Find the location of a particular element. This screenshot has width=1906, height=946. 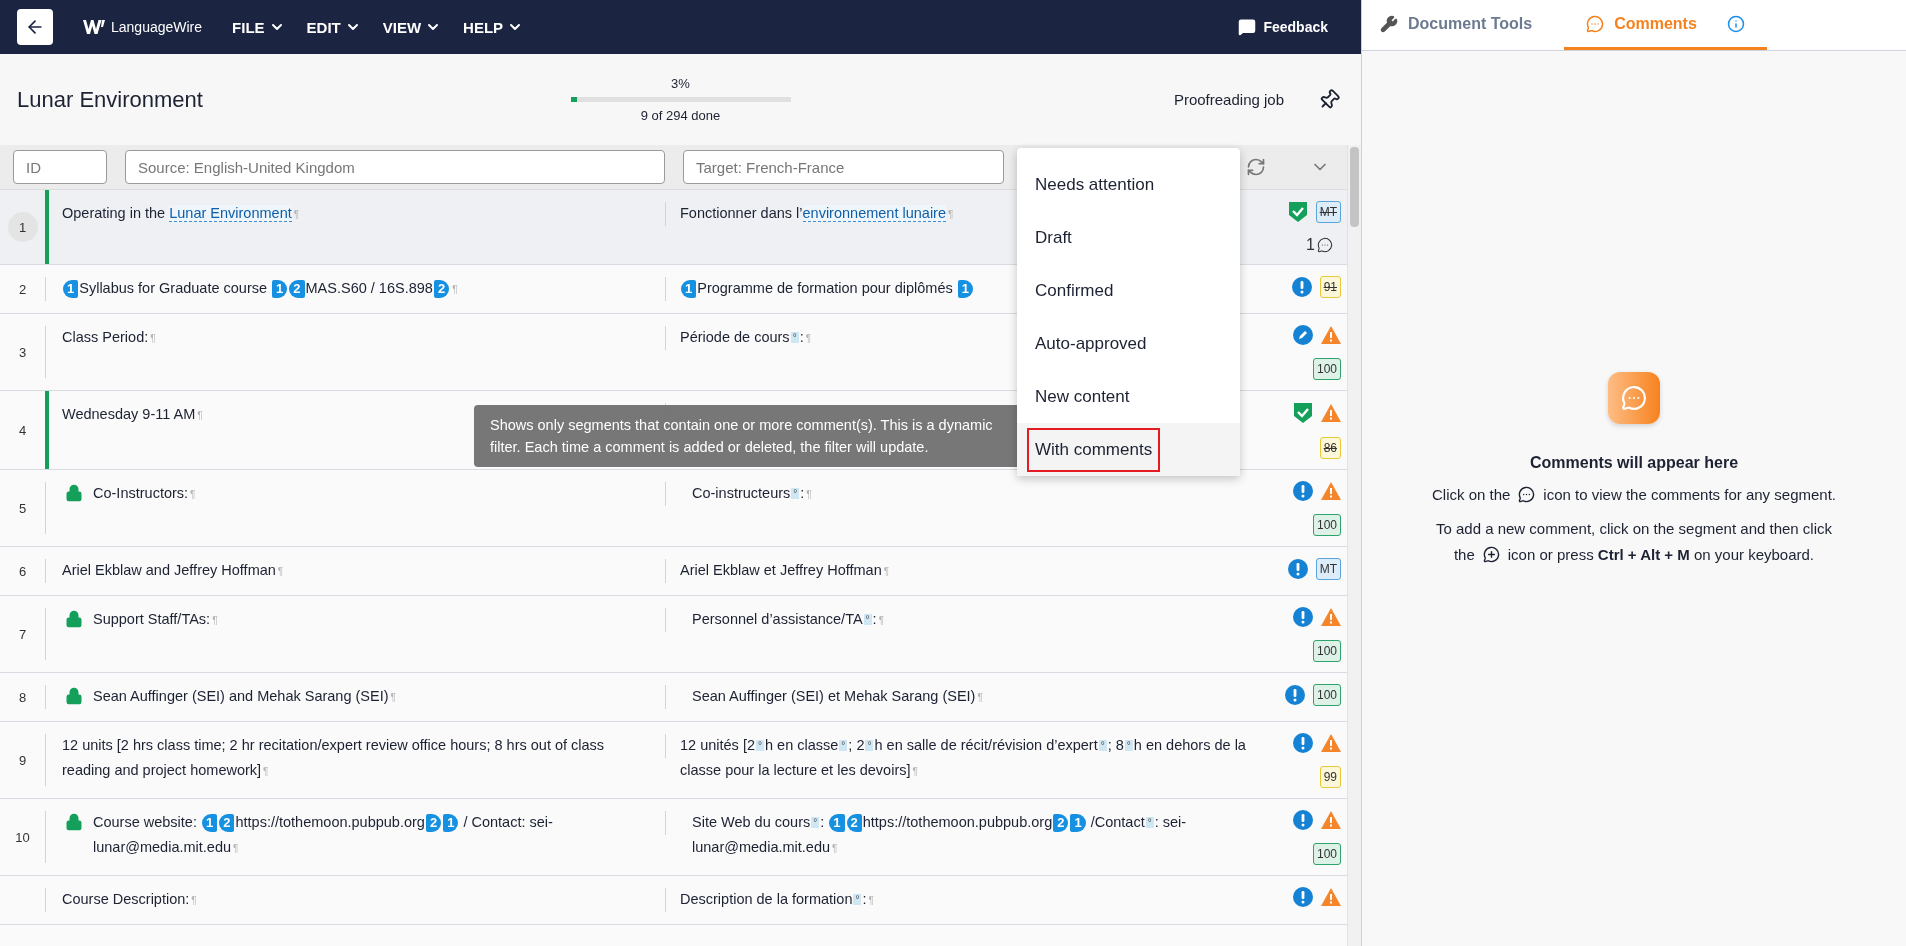

feedback-button: Feedback is located at coordinates (1283, 27).